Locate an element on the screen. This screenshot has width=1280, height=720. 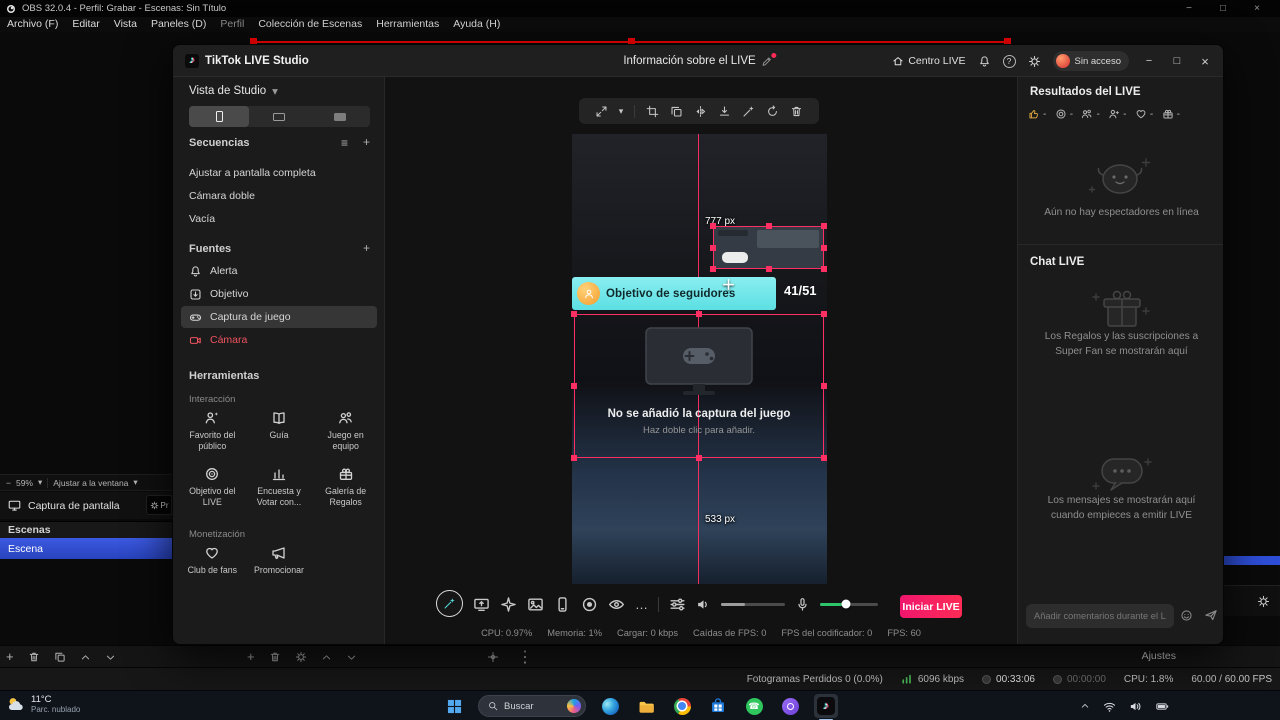
battery-icon is located at coordinates (1162, 706).